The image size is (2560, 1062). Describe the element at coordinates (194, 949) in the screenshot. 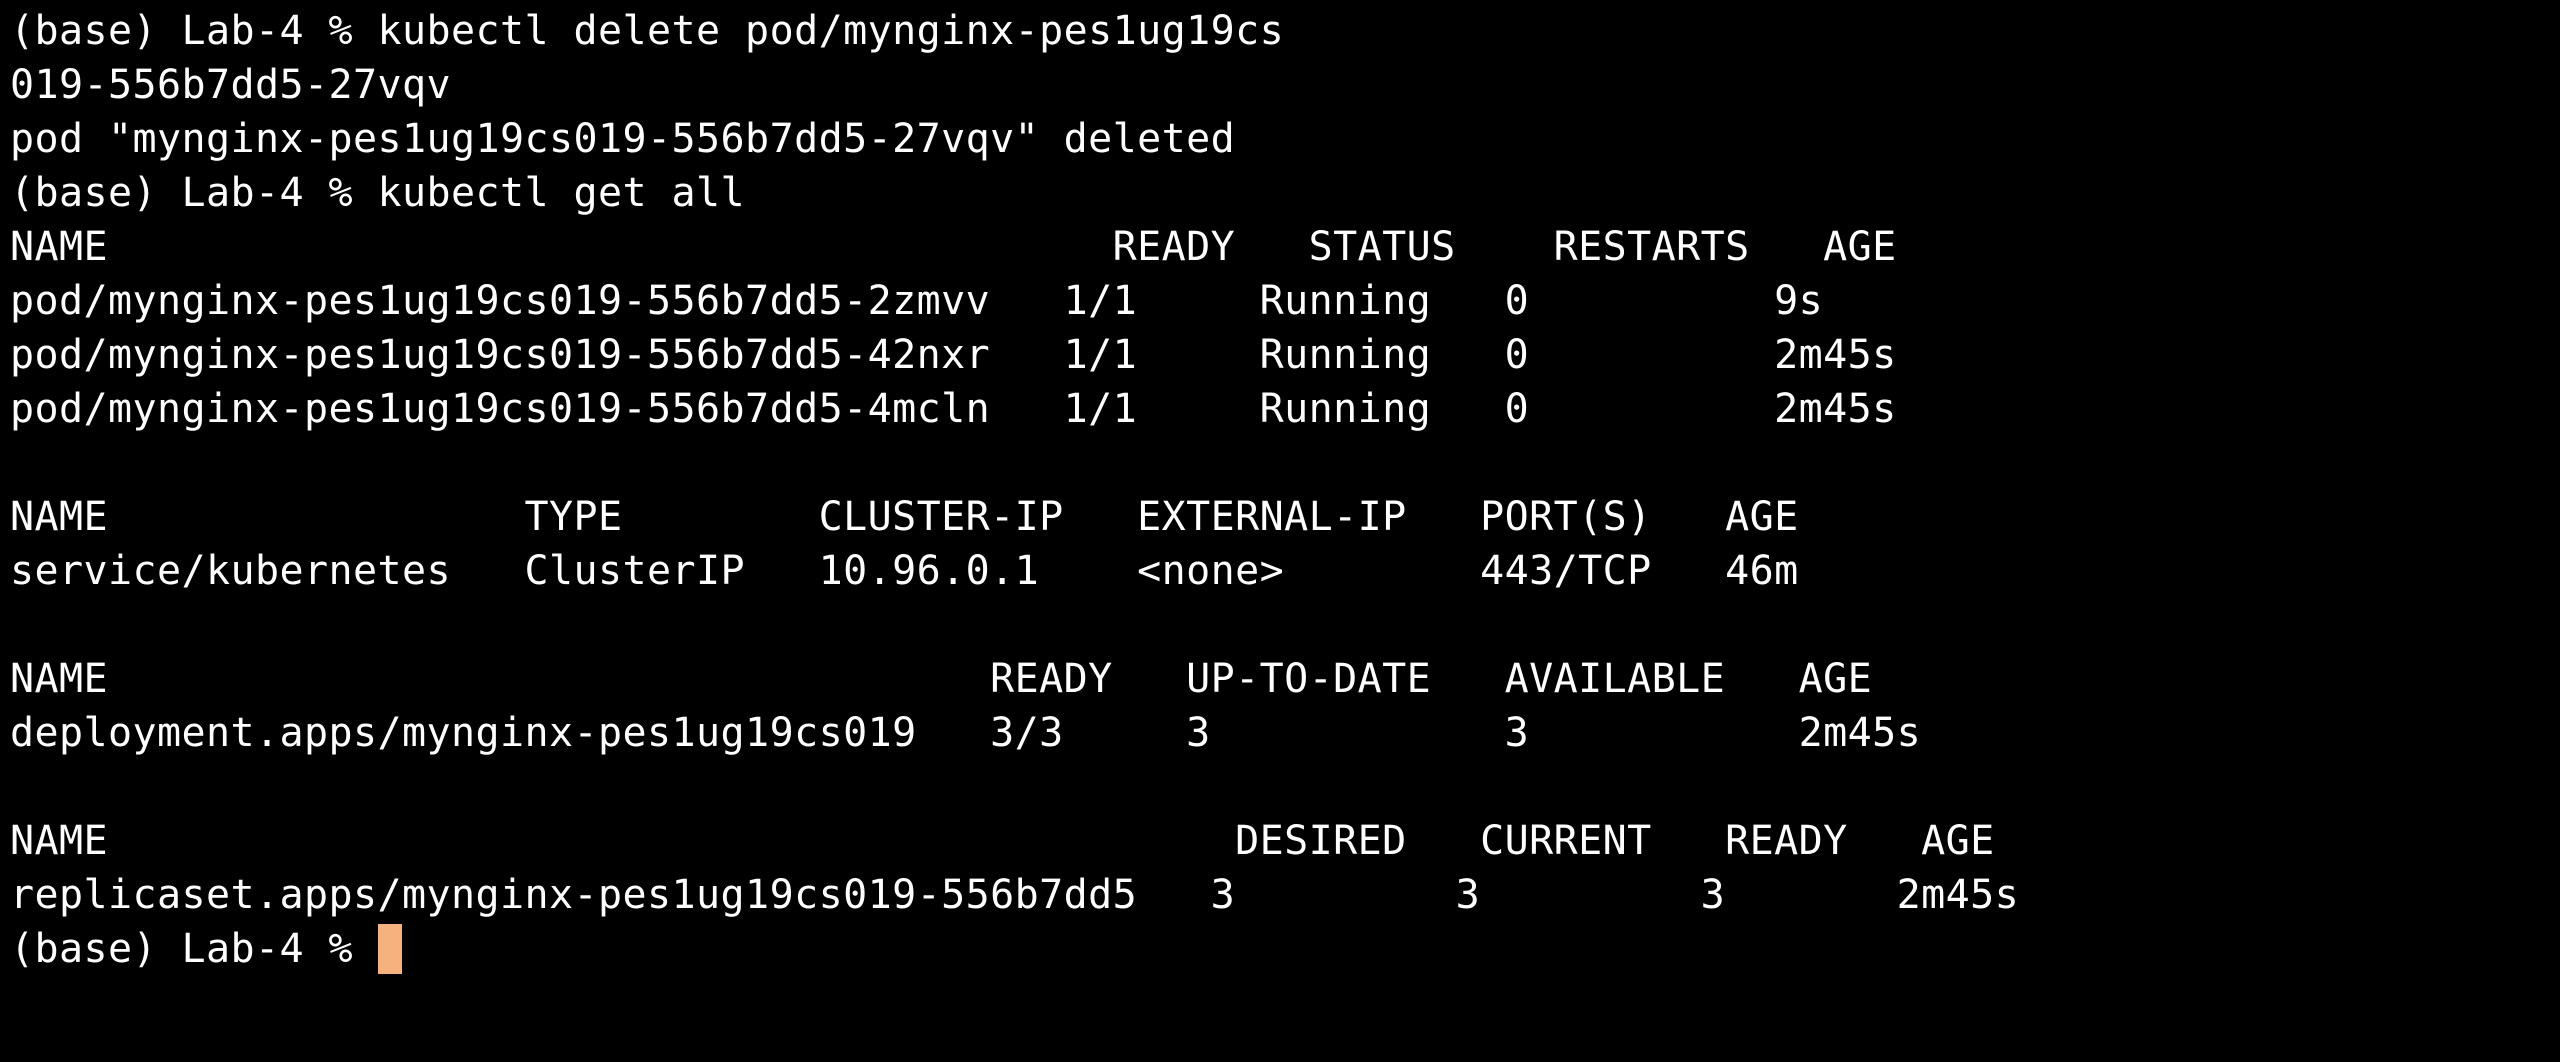

I see `shell-prompt: (base) Lab-4 %` at that location.